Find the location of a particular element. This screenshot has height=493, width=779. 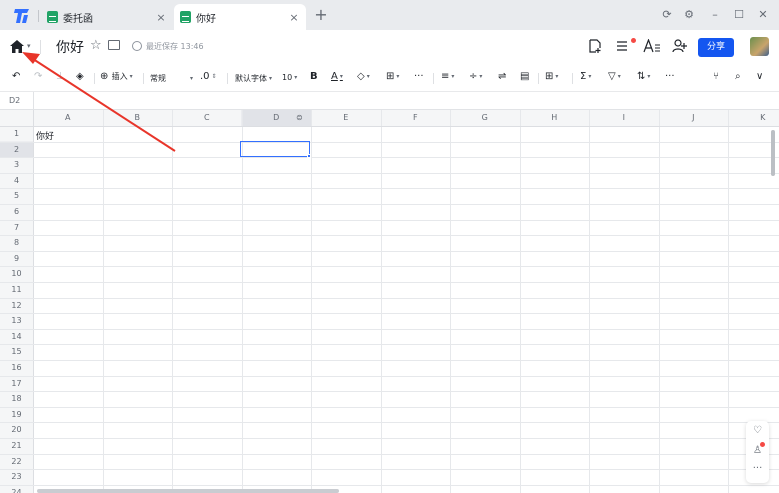

merge-cells-icon: ▤ is located at coordinates (524, 76).